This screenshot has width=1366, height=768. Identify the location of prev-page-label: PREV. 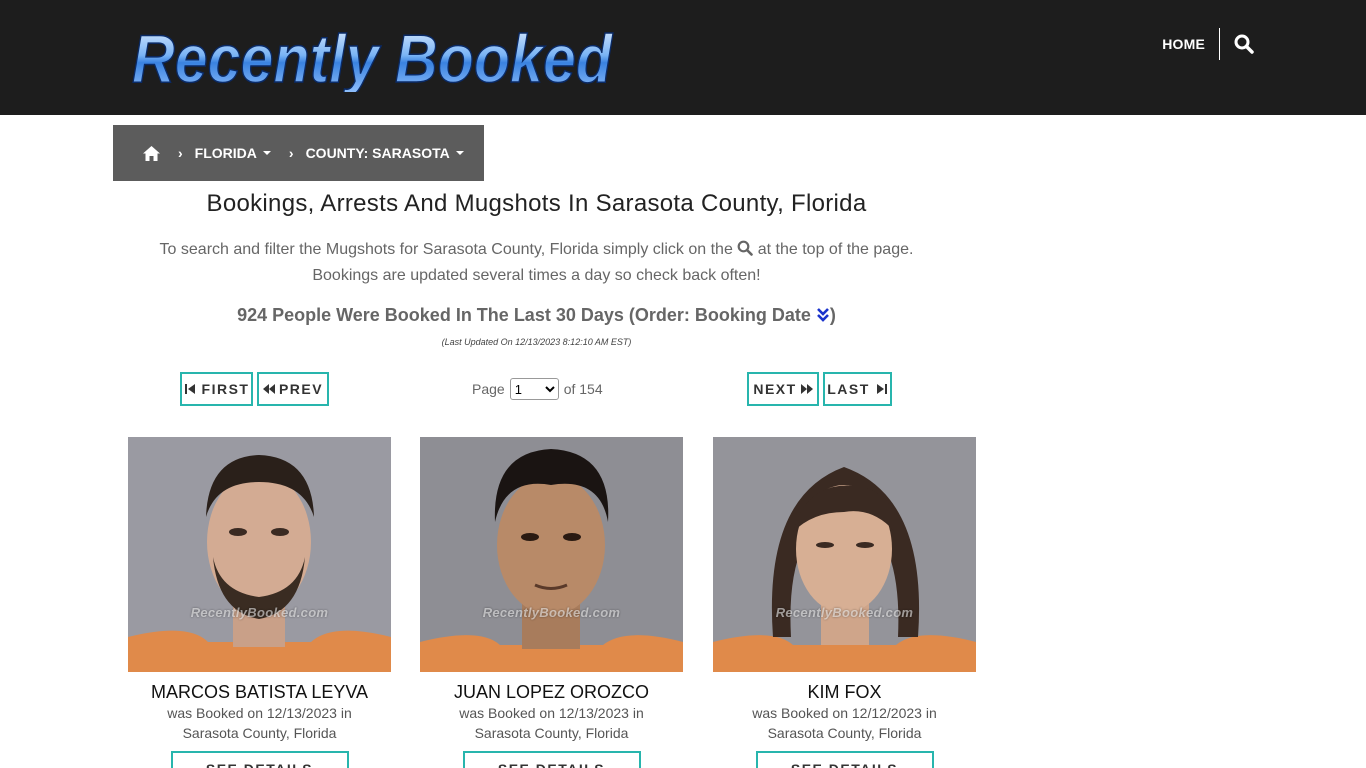
(301, 389).